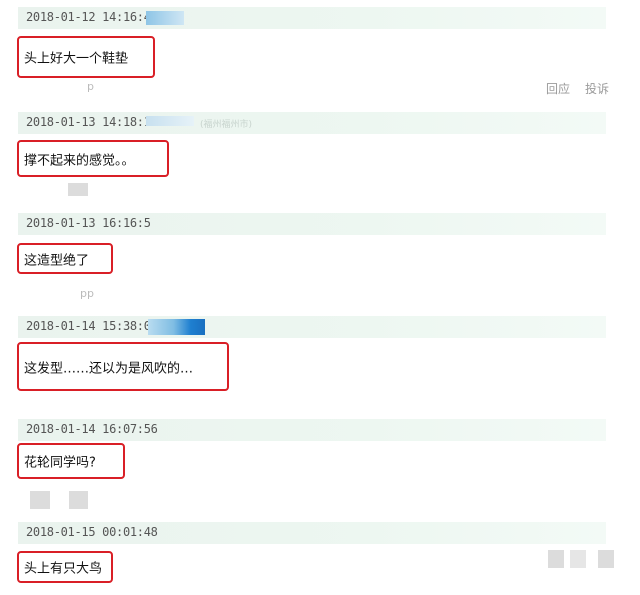 This screenshot has width=640, height=595. I want to click on comment-body-highlight: 头上好大一个鞋垫, so click(86, 57).